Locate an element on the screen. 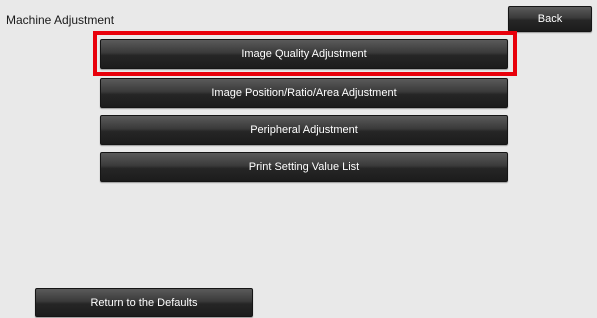 This screenshot has height=318, width=597. peripheral-adjustment-button: Peripheral Adjustment is located at coordinates (304, 130).